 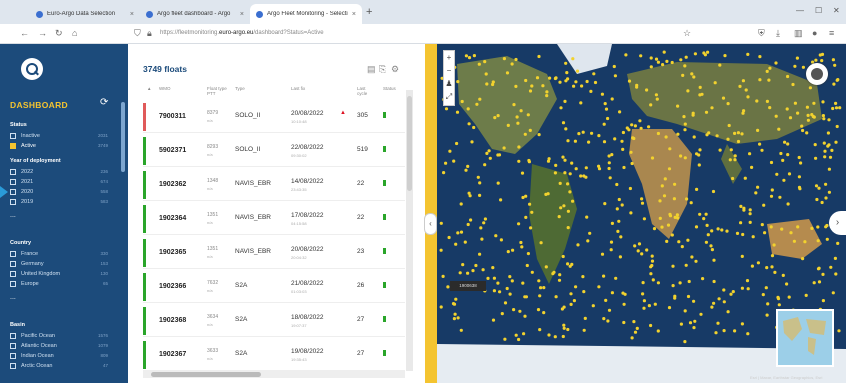 I want to click on table-row: 1902368 3634 n/a S2A 18/08/2022 19:07:37 27, so click(x=274, y=321).